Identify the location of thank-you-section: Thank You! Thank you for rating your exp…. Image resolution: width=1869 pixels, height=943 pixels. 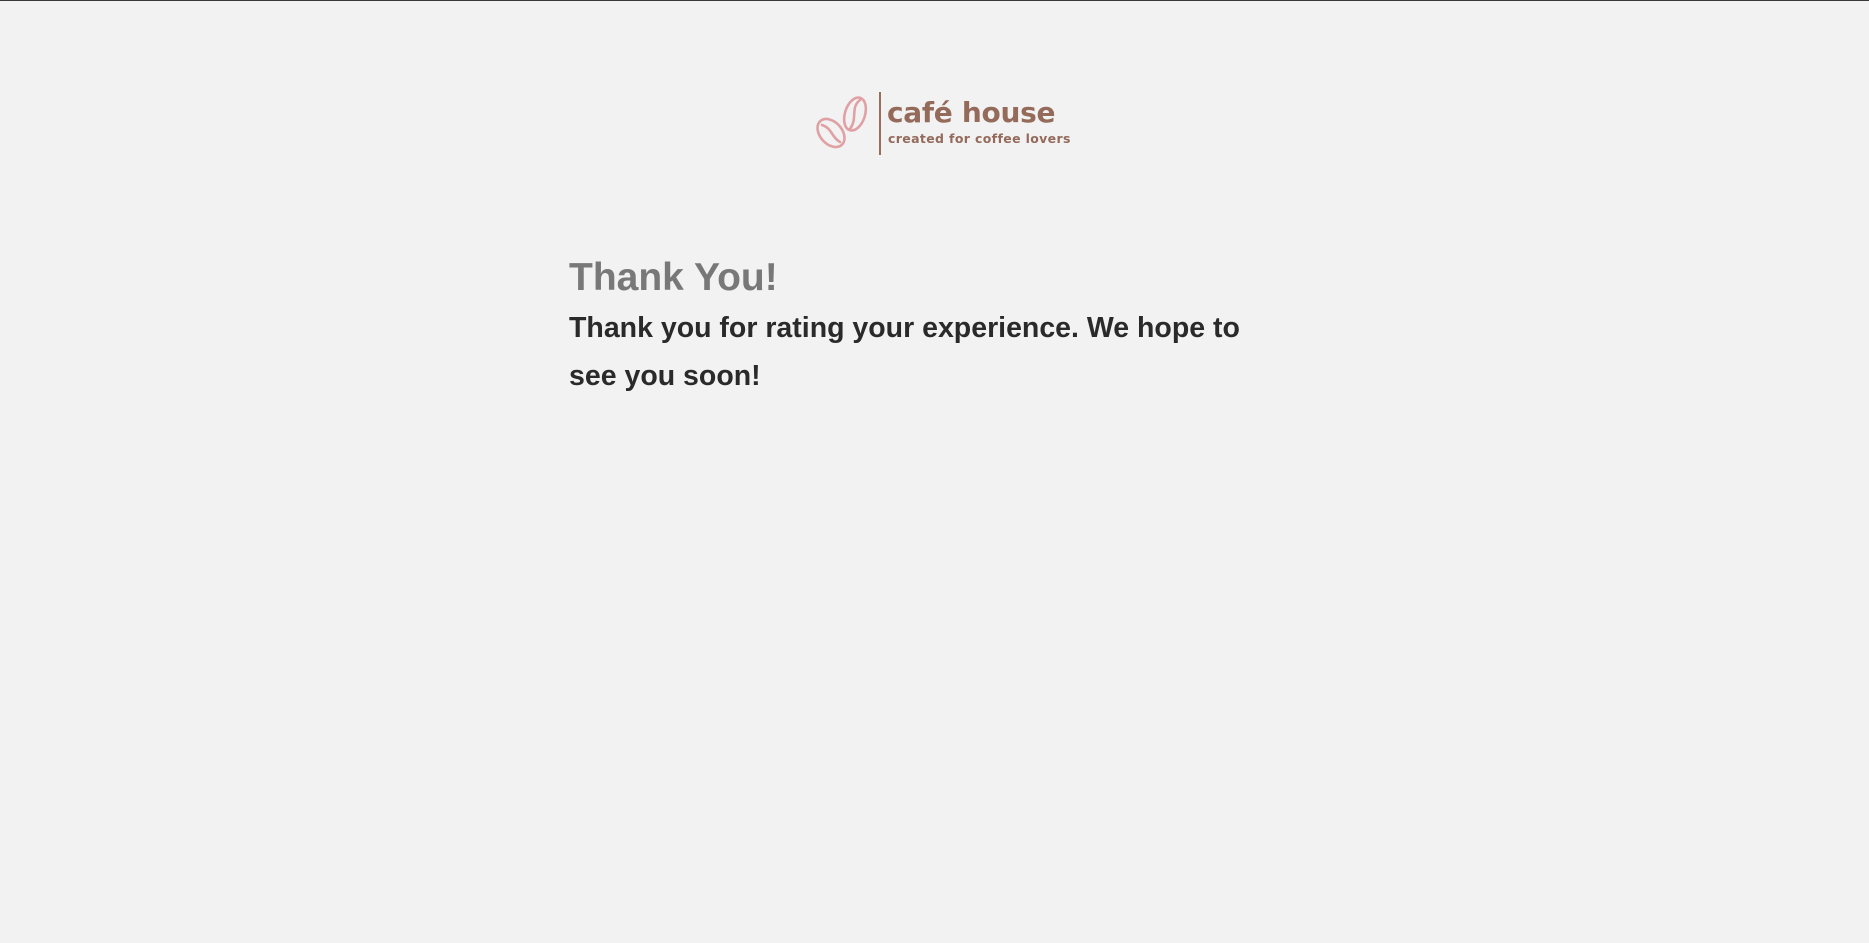
(929, 326).